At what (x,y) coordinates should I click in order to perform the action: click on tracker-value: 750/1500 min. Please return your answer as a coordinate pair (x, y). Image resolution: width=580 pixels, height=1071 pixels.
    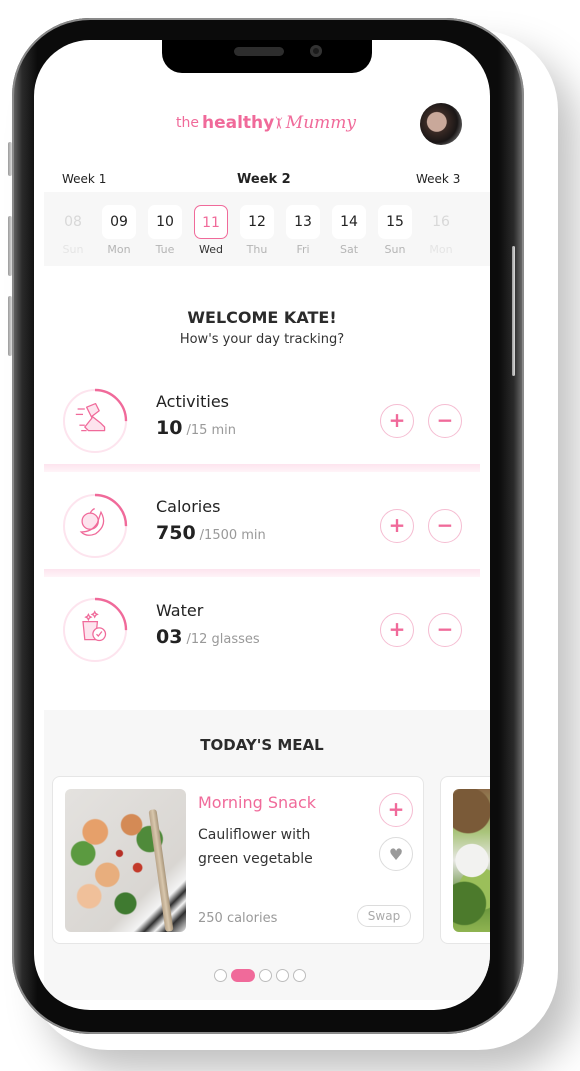
    Looking at the image, I should click on (211, 533).